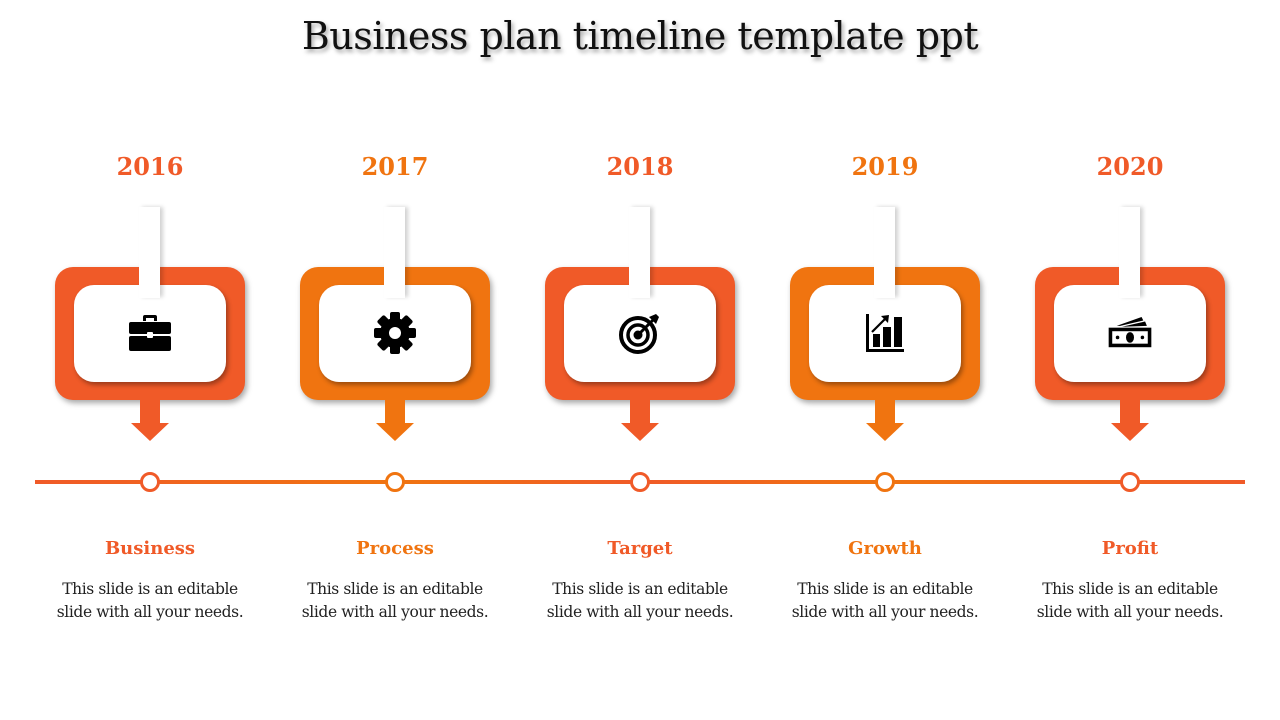  What do you see at coordinates (395, 333) in the screenshot?
I see `gear-icon` at bounding box center [395, 333].